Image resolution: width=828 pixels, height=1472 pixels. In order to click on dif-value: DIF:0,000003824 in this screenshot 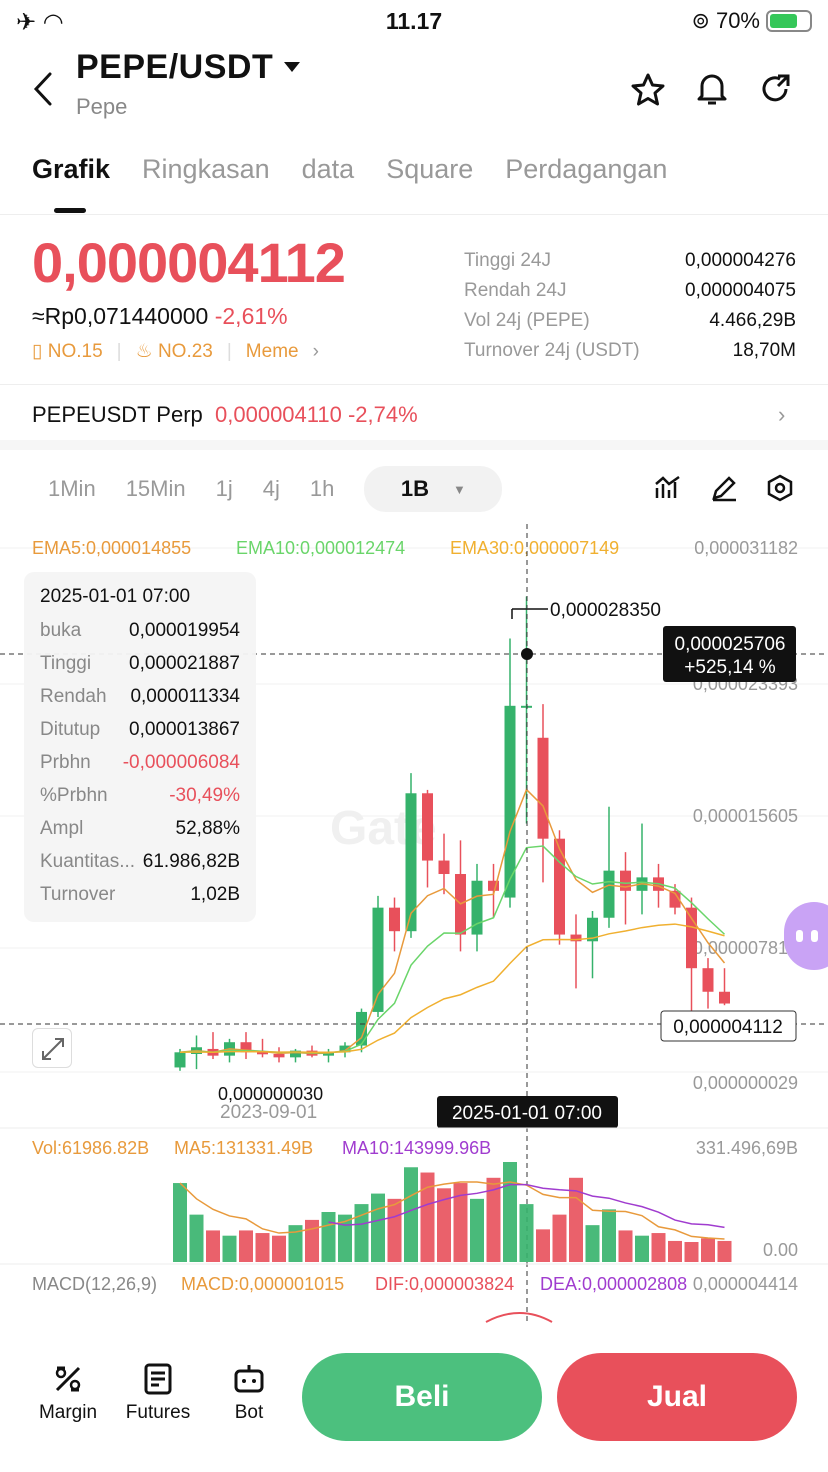, I will do `click(444, 1284)`.